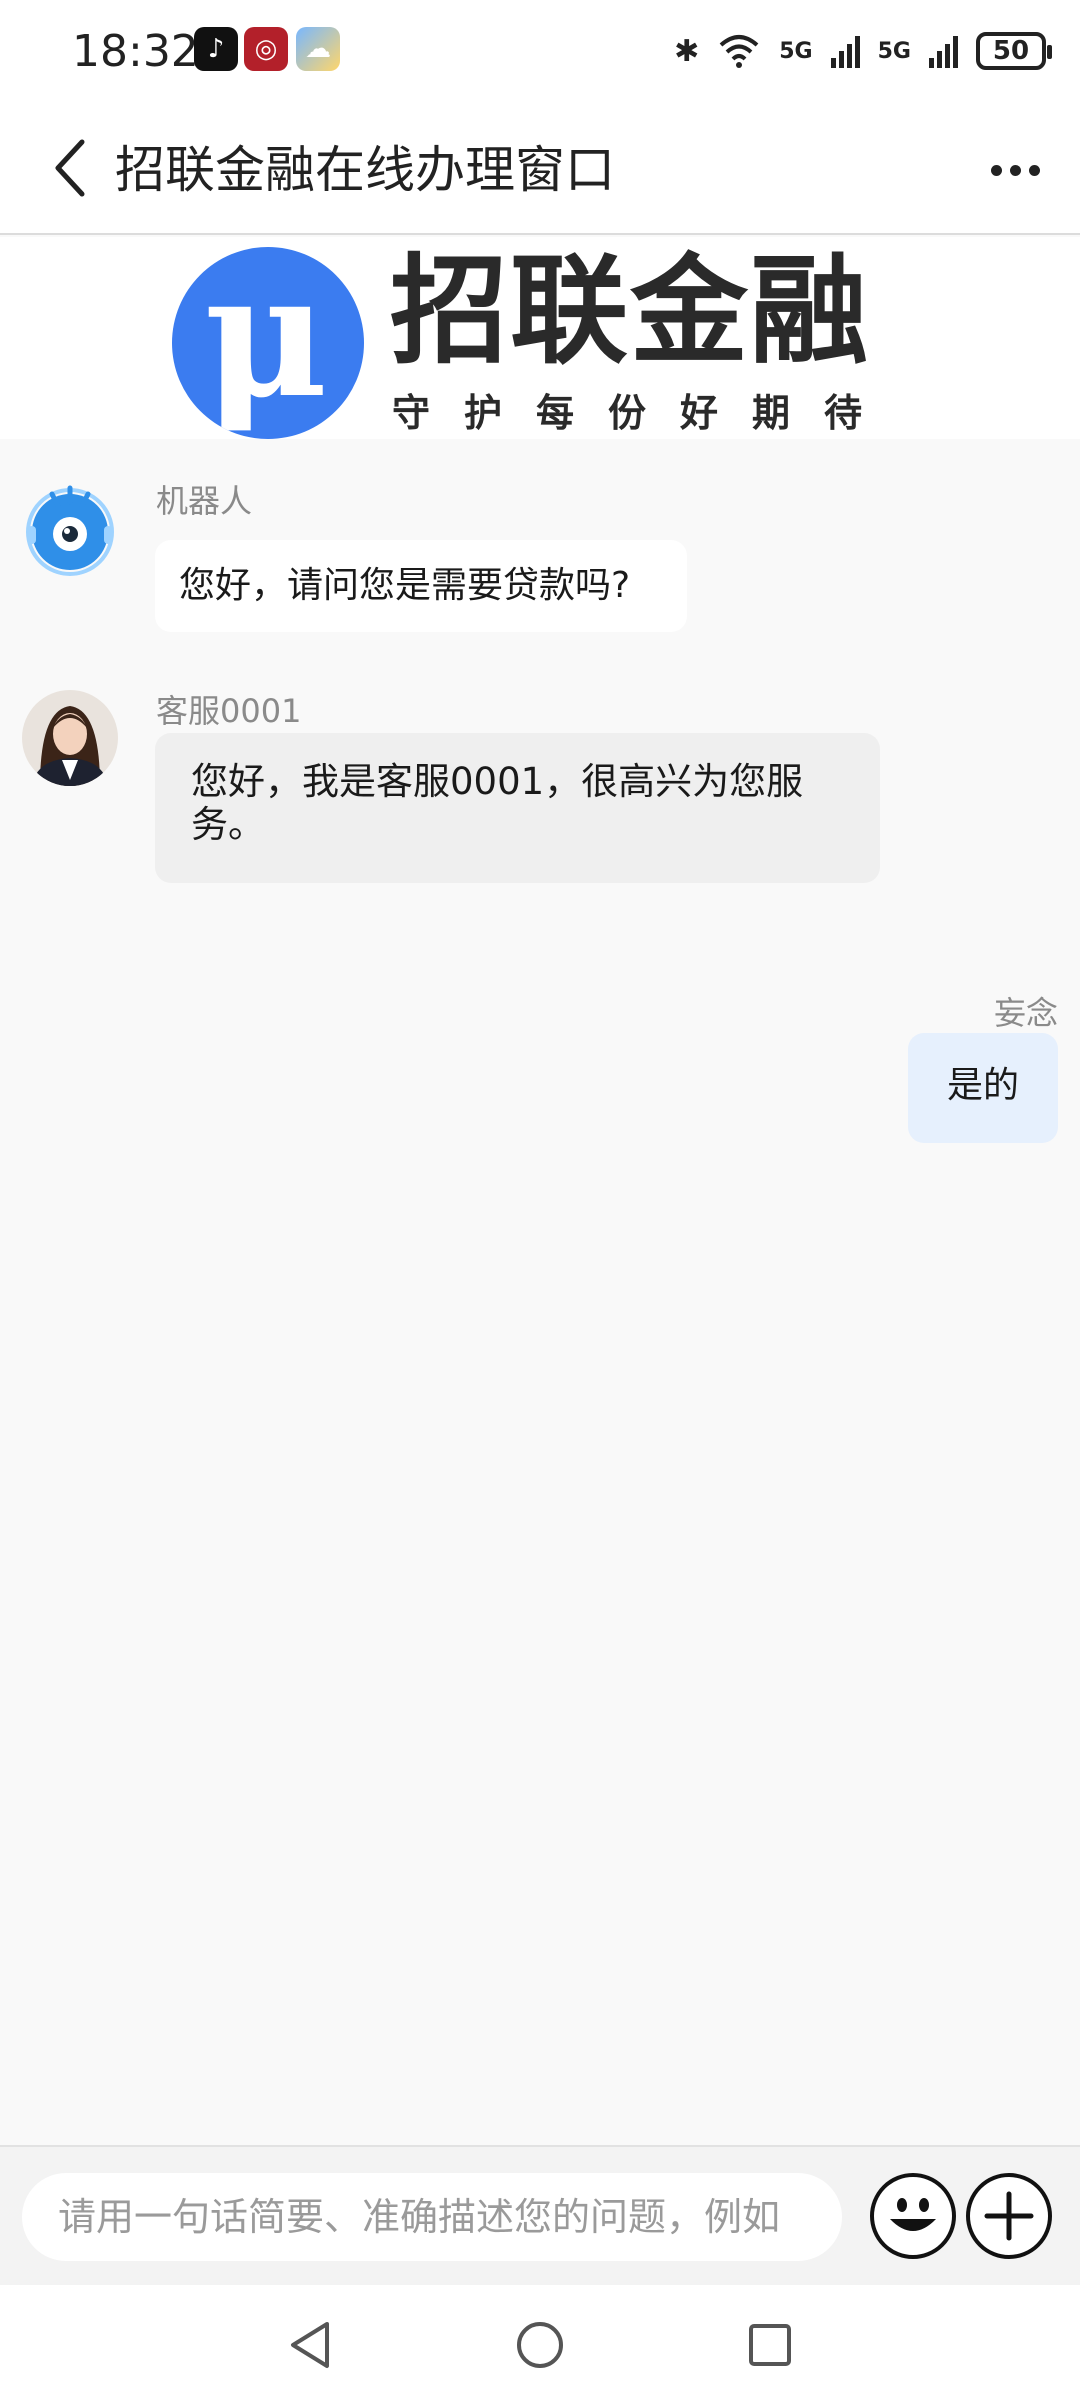 The height and width of the screenshot is (2400, 1080). I want to click on brand-logo-icon: μ, so click(268, 343).